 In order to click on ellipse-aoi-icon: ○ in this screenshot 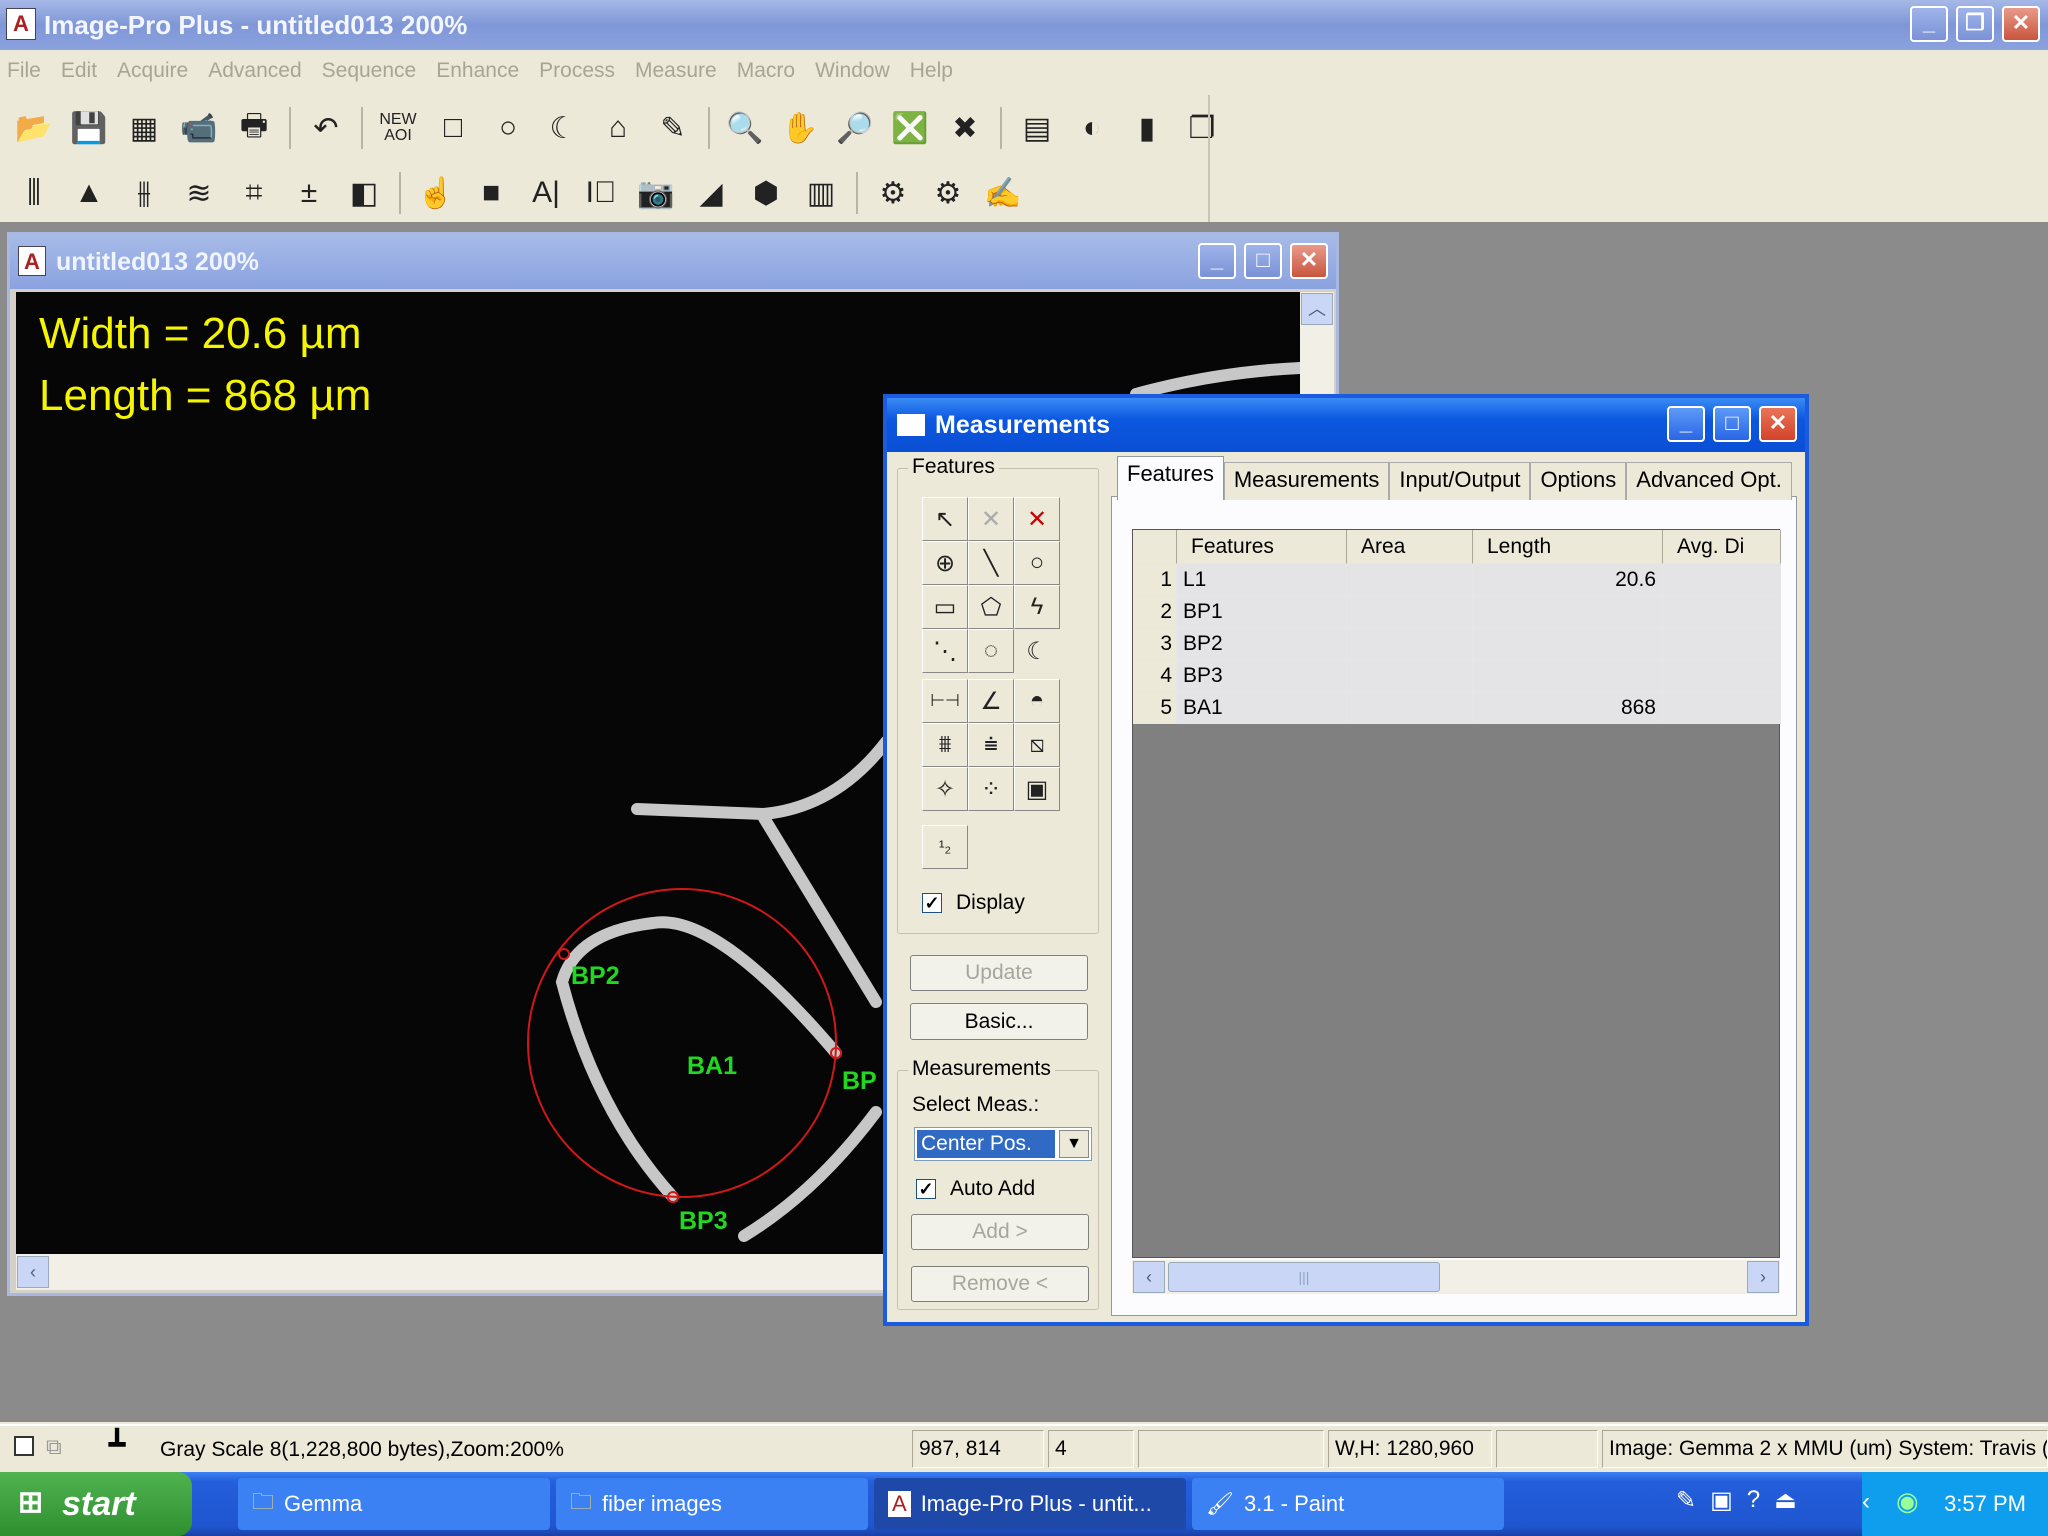, I will do `click(508, 128)`.